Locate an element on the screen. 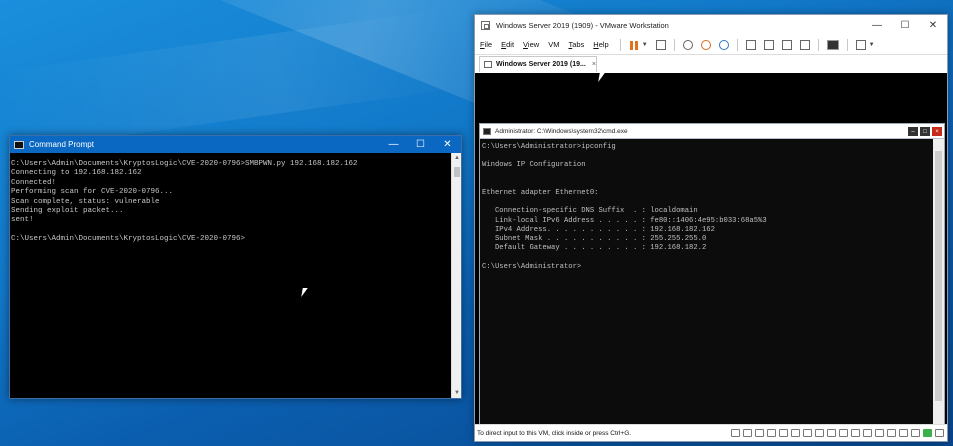  revert-snapshot-icon is located at coordinates (705, 44).